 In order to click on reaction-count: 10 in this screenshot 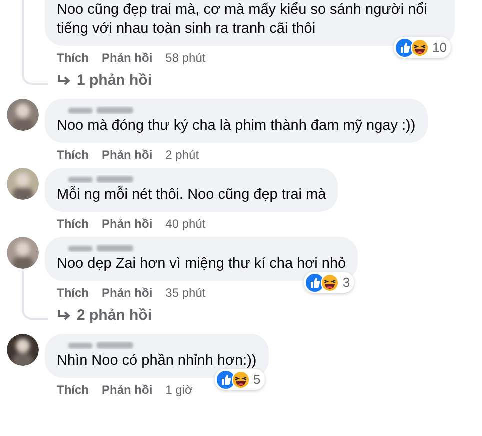, I will do `click(422, 47)`.